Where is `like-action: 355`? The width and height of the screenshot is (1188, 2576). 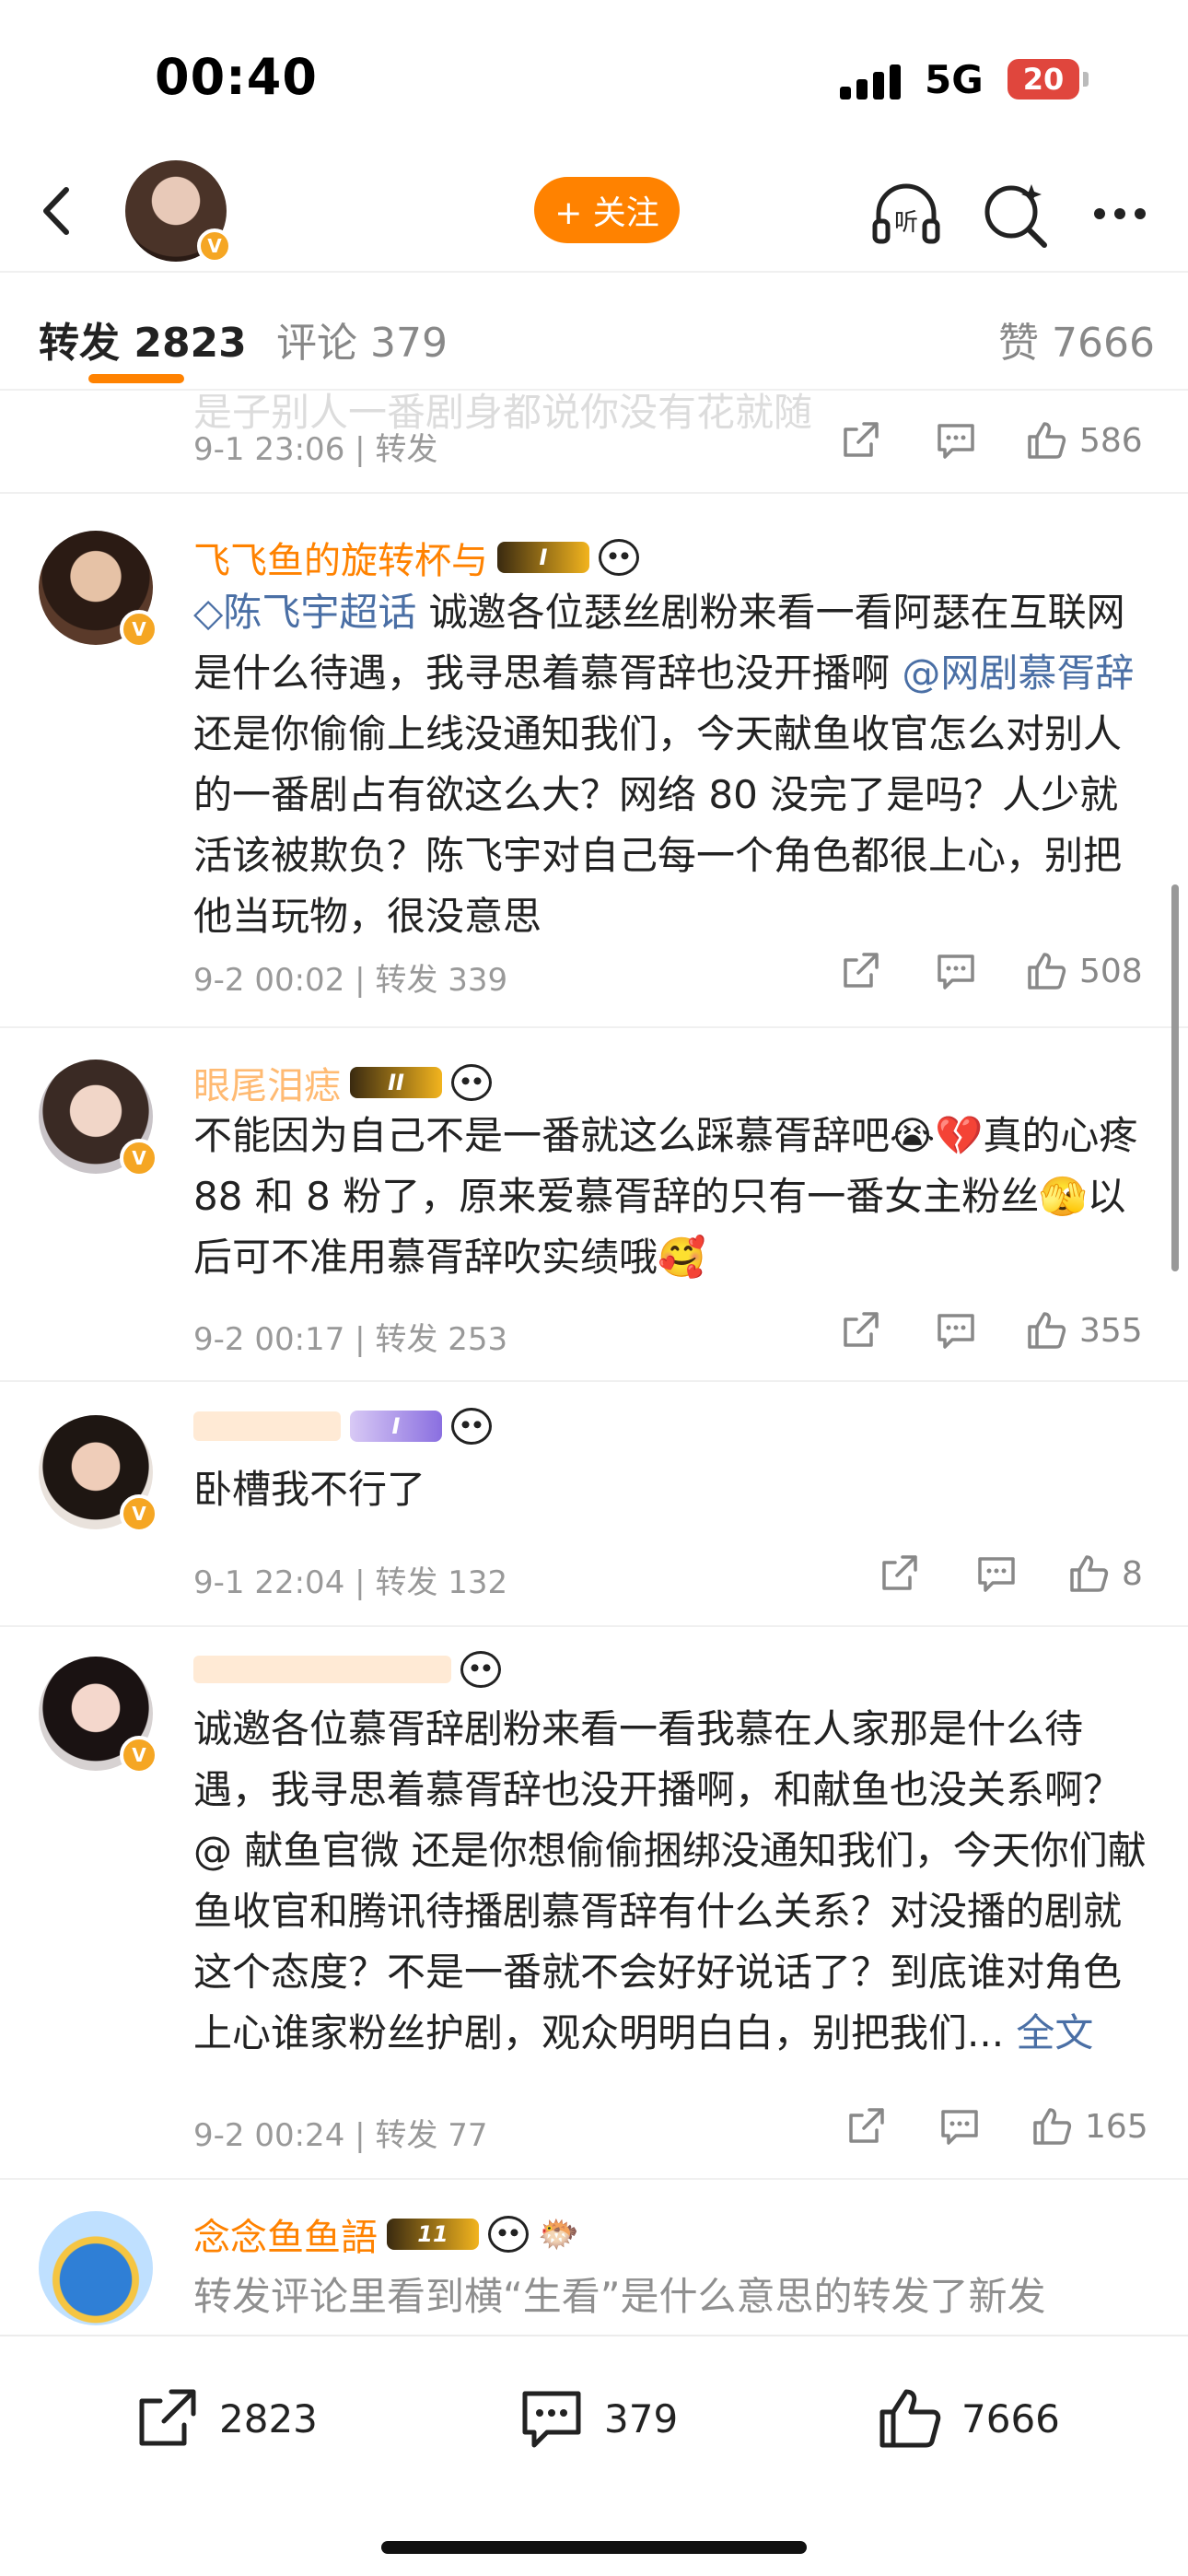 like-action: 355 is located at coordinates (1083, 1330).